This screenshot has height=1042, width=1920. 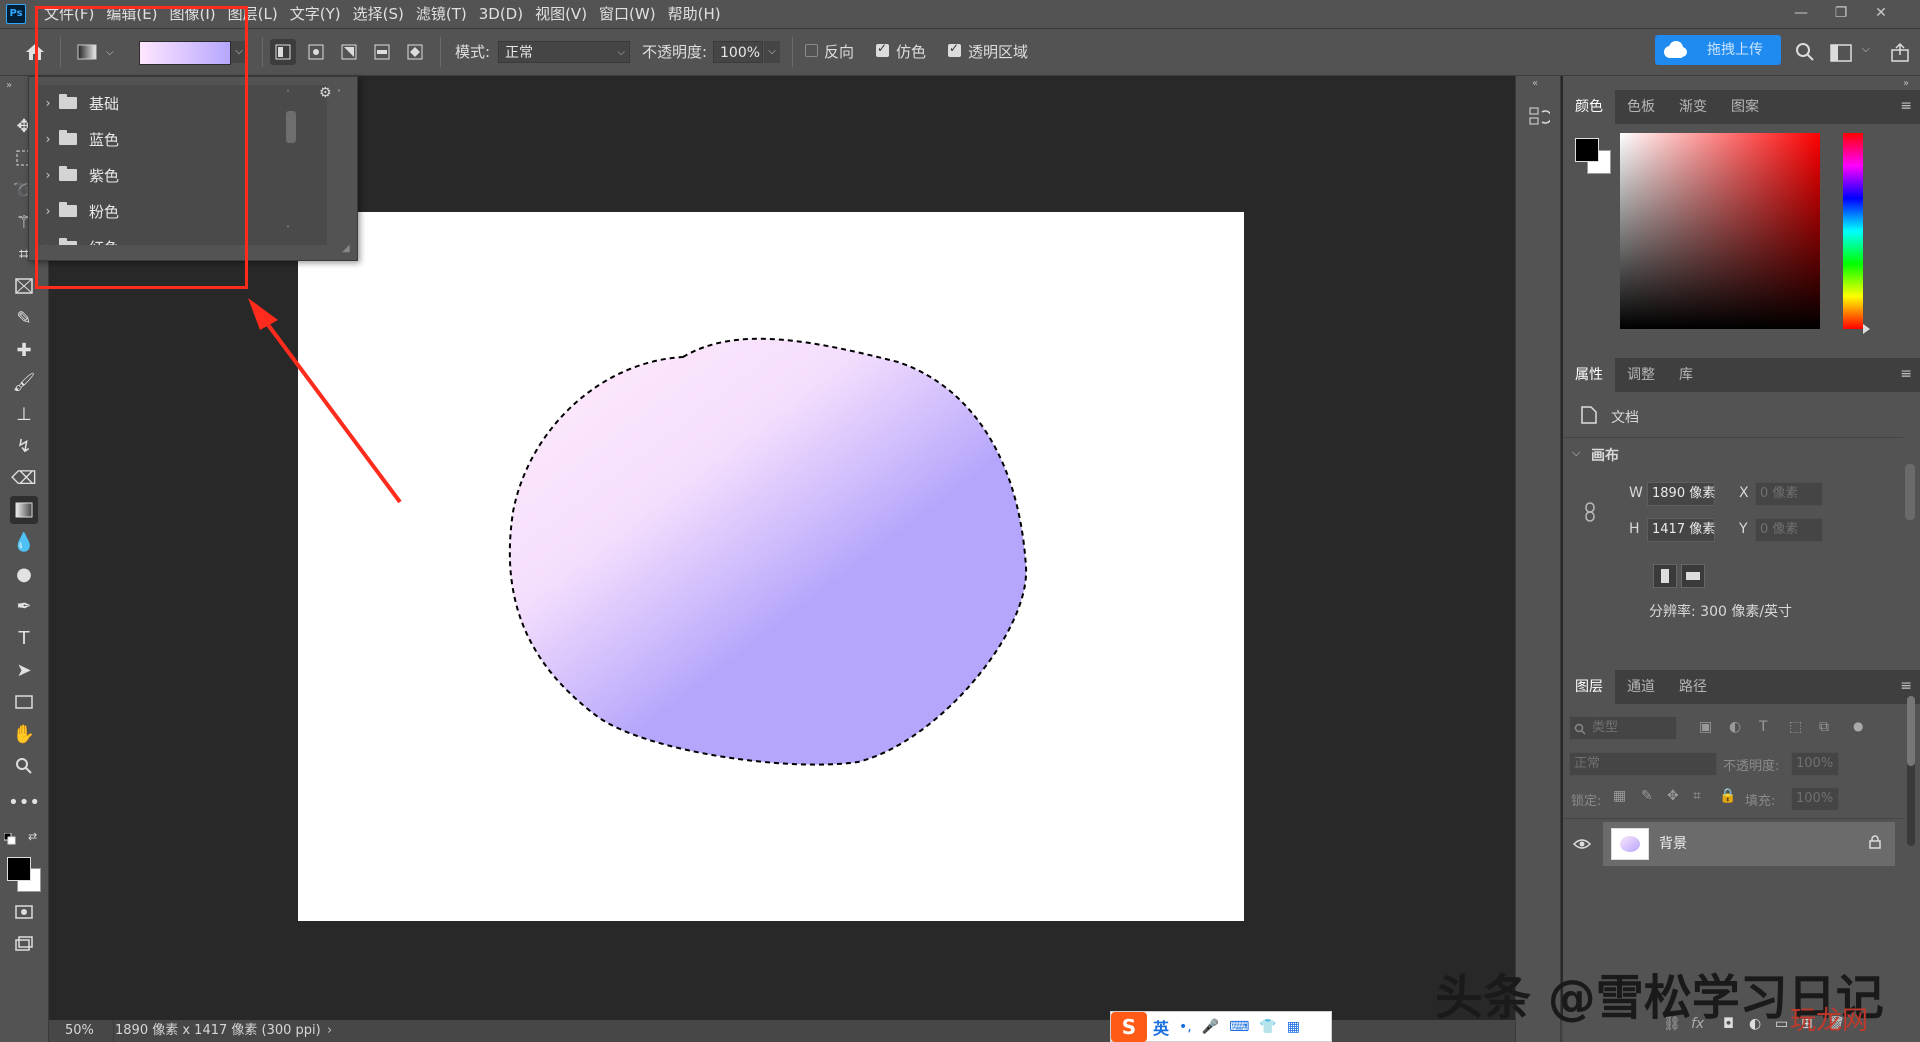 I want to click on mode-select: 正常 ⌵, so click(x=564, y=52).